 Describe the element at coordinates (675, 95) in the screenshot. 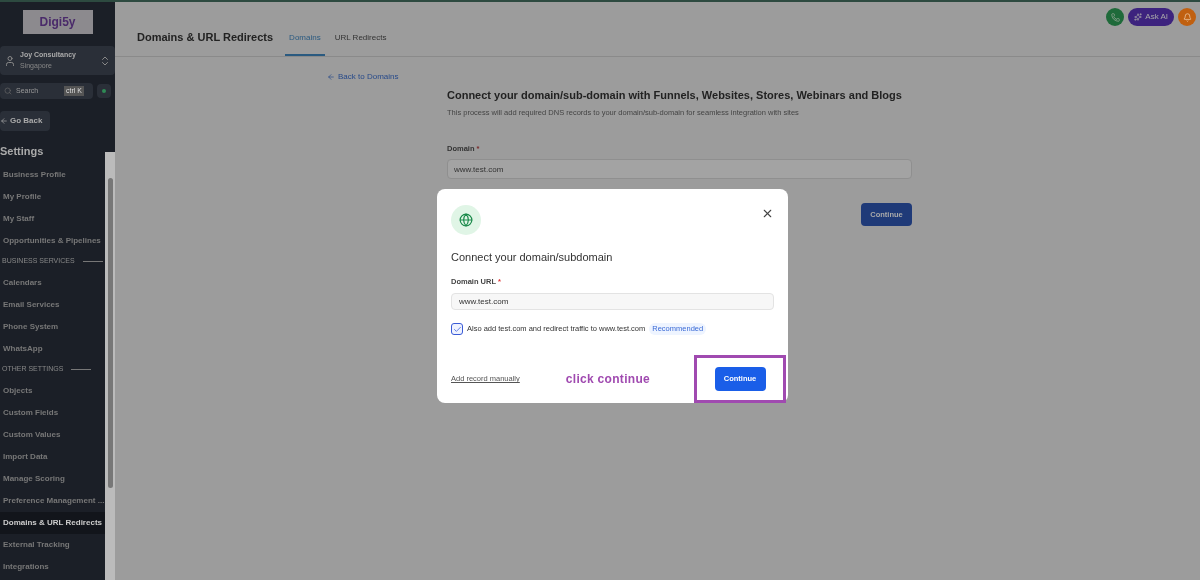

I see `connect-heading: Connect your domain/sub-domain with Funnels, Websites, Stores, Webinars and Blogs` at that location.